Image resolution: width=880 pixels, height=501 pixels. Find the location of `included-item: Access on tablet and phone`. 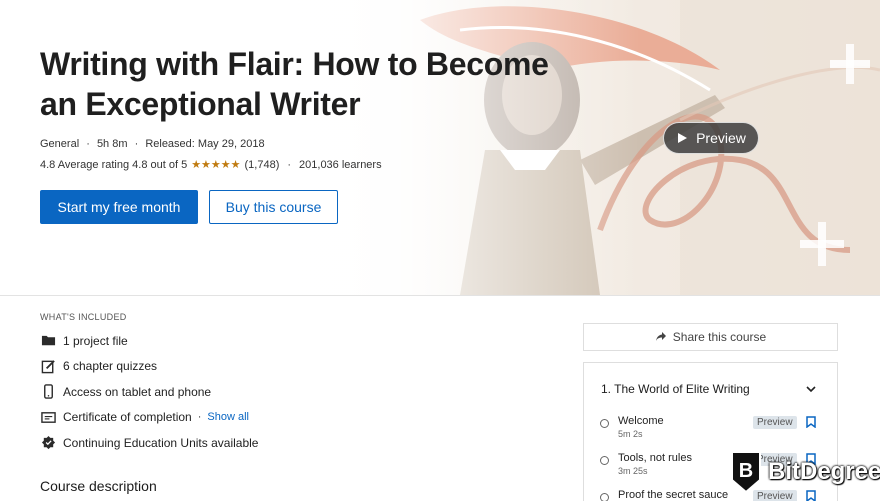

included-item: Access on tablet and phone is located at coordinates (190, 392).